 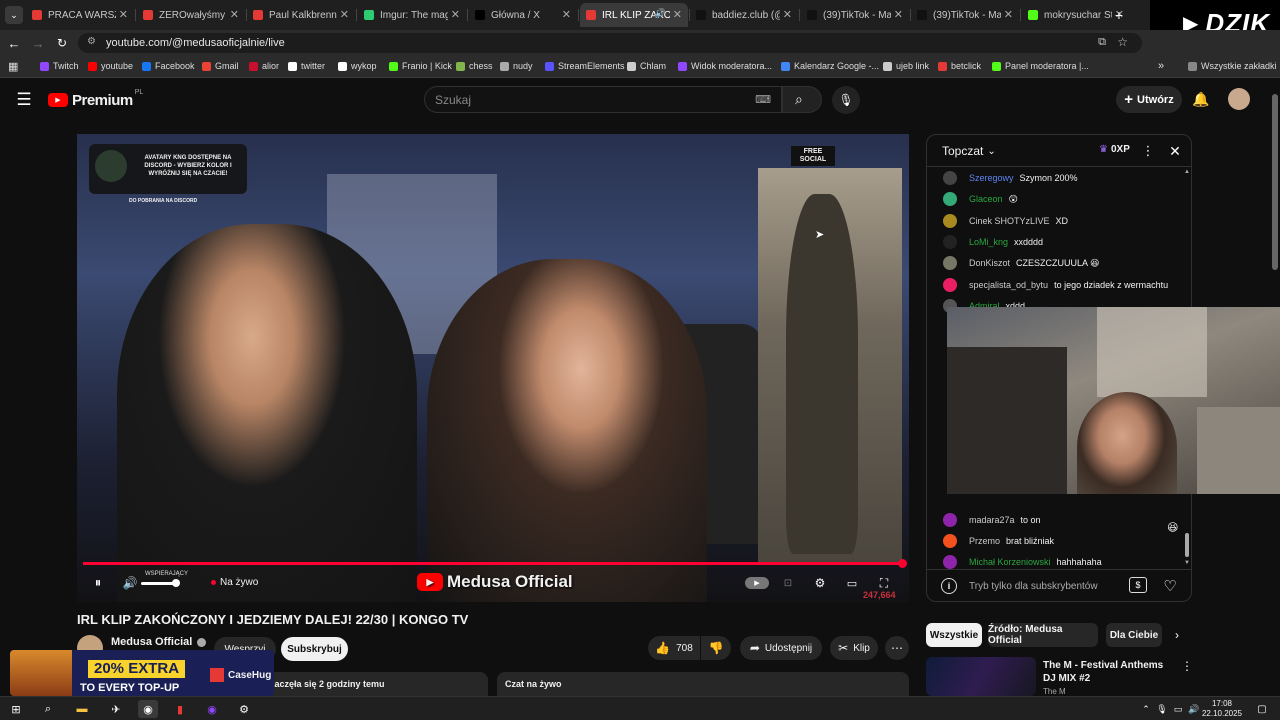 I want to click on description-box: zaczęła się 2 godziny temu, so click(x=369, y=684).